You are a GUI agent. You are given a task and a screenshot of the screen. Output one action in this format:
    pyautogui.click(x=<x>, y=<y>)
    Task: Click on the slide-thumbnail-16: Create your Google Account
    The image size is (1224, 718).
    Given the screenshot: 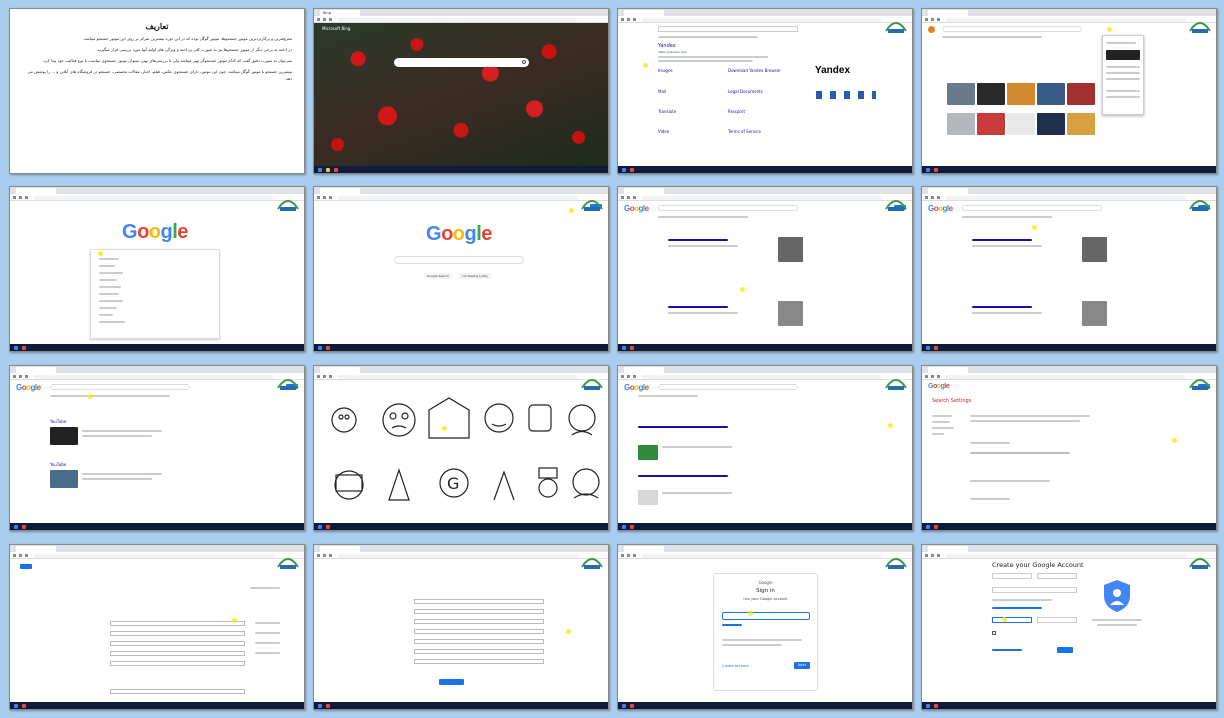 What is the action you would take?
    pyautogui.click(x=1069, y=627)
    